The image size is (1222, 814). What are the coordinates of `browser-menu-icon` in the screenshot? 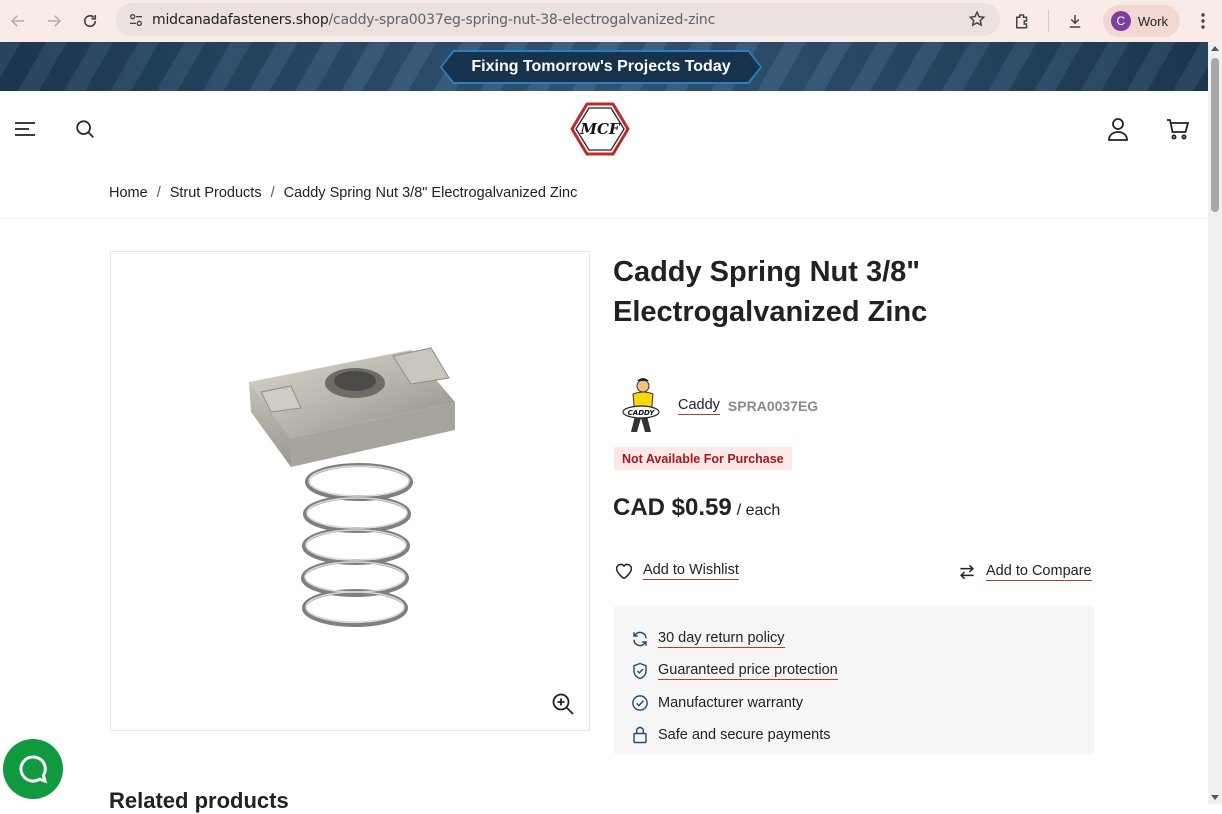 It's located at (1203, 21).